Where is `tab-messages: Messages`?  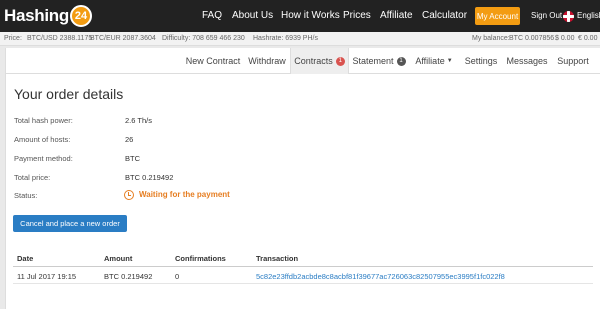
tab-messages: Messages is located at coordinates (527, 61).